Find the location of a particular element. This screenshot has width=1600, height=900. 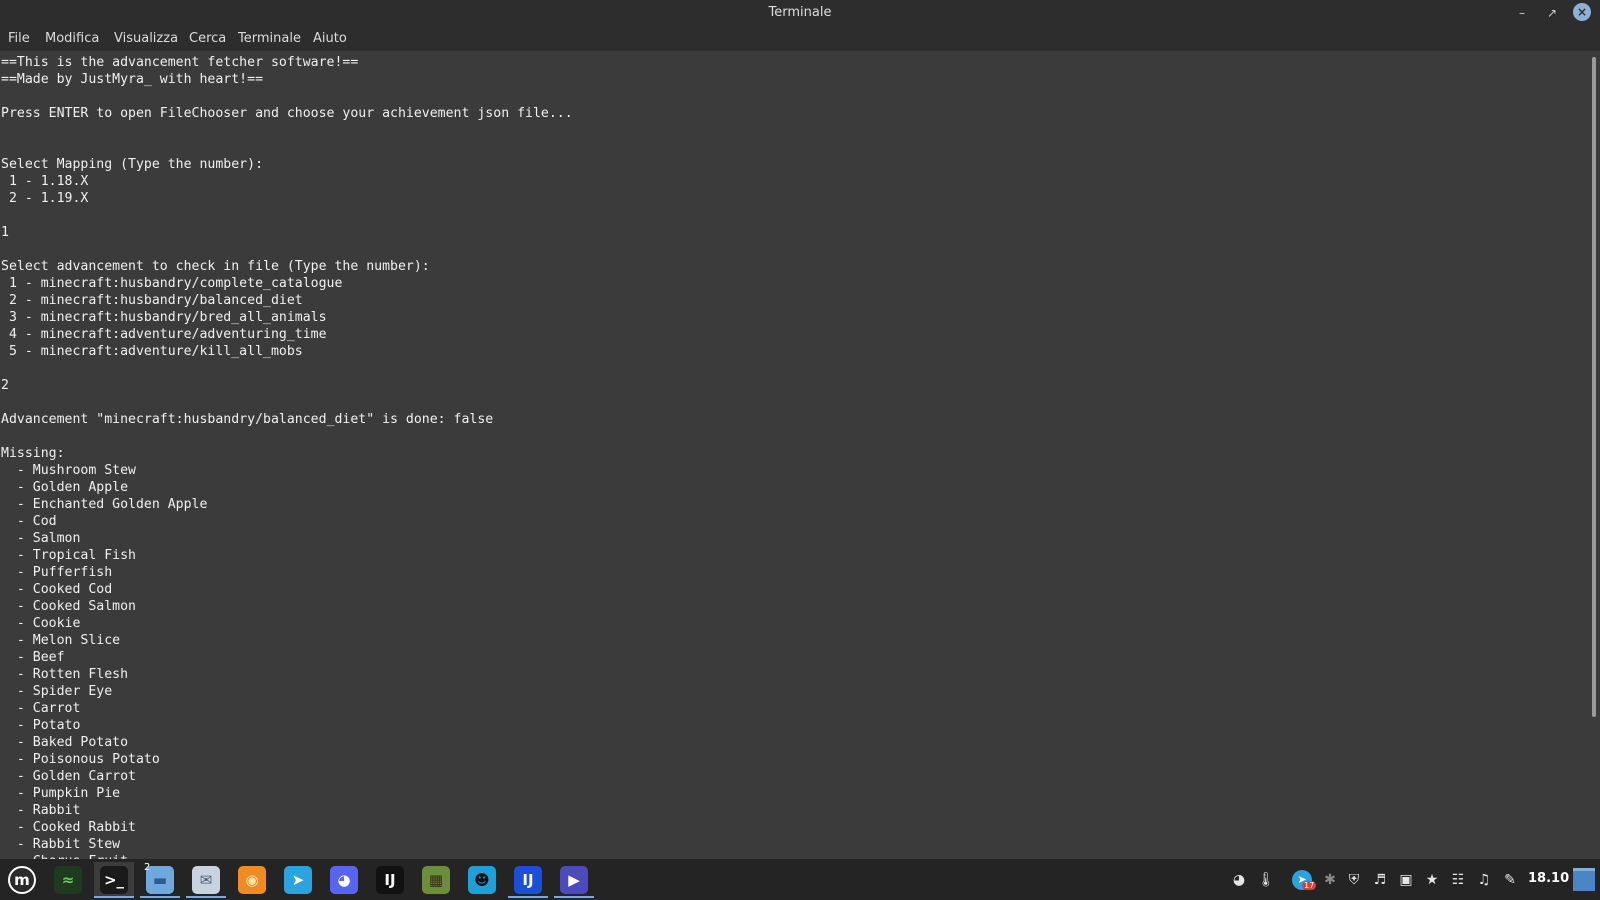

mint-menu-icon: m is located at coordinates (22, 880).